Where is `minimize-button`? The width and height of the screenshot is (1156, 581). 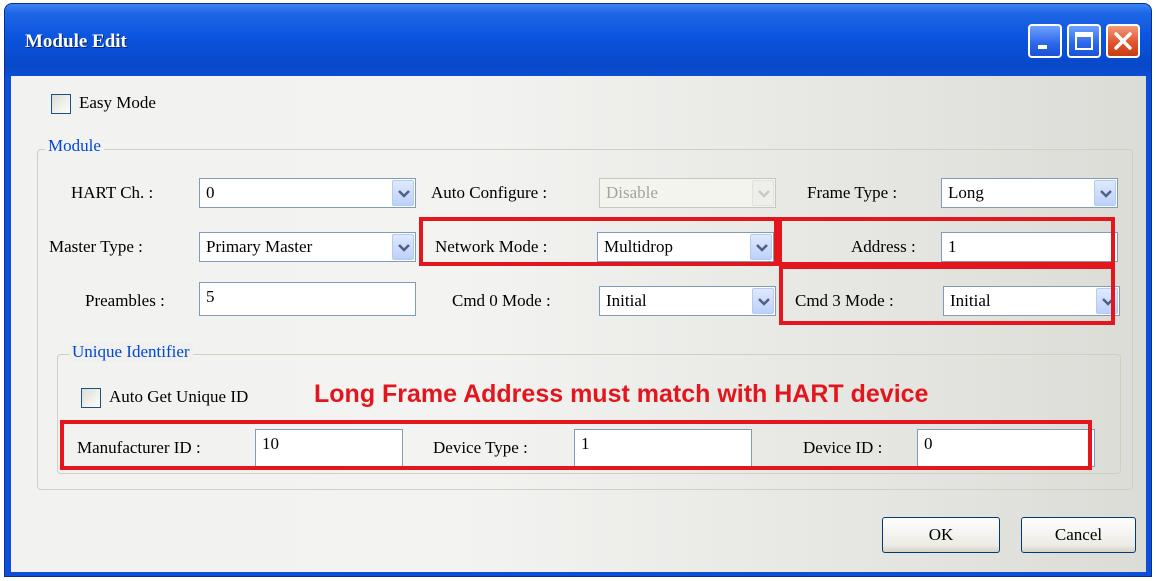
minimize-button is located at coordinates (1045, 41).